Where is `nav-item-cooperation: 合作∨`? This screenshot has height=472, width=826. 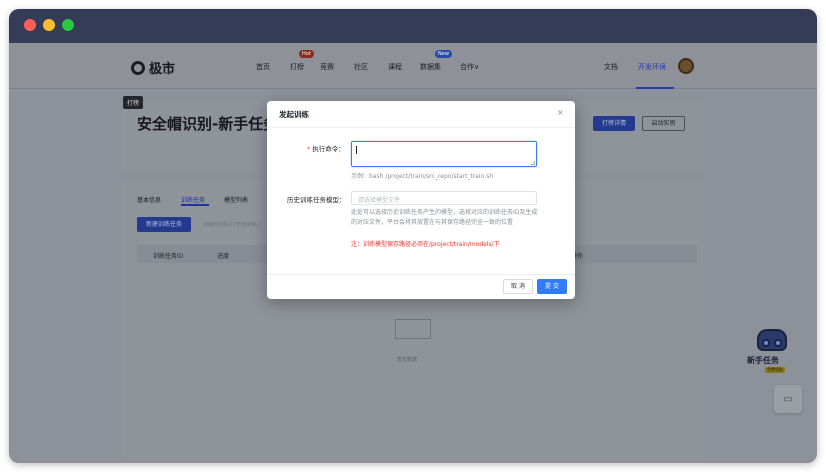
nav-item-cooperation: 合作∨ is located at coordinates (469, 67).